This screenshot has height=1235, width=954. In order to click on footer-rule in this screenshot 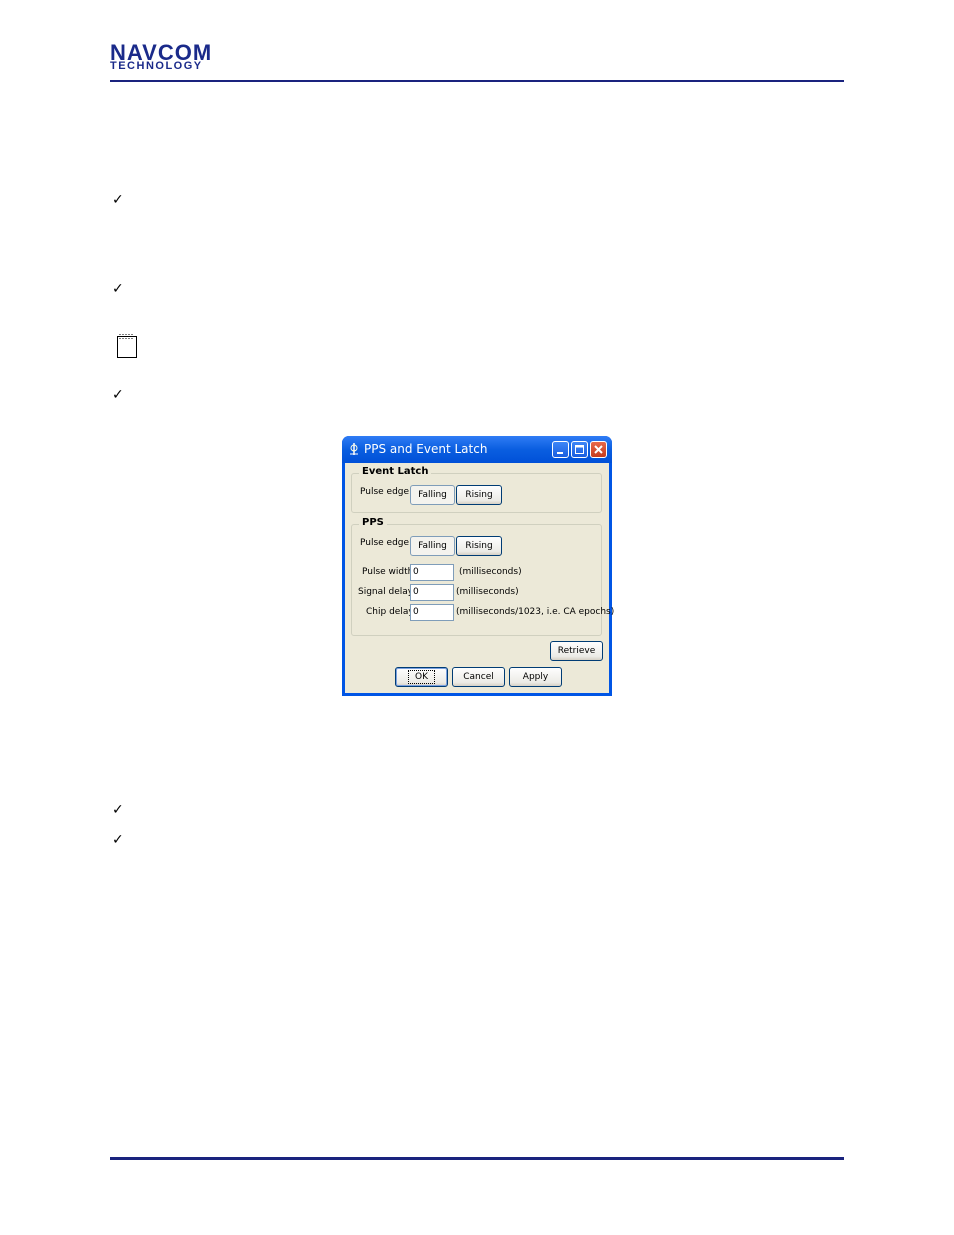, I will do `click(477, 1158)`.